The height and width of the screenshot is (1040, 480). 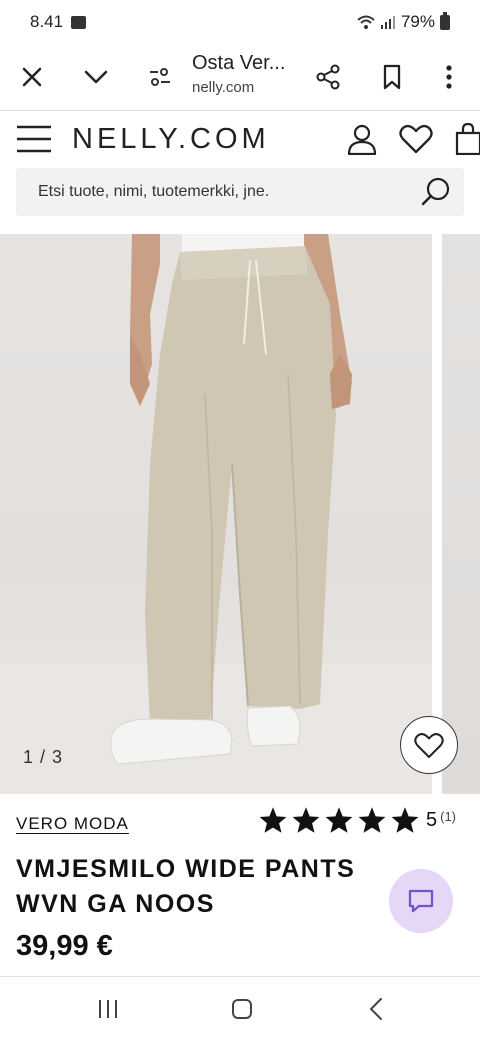 I want to click on gallery-icon, so click(x=79, y=22).